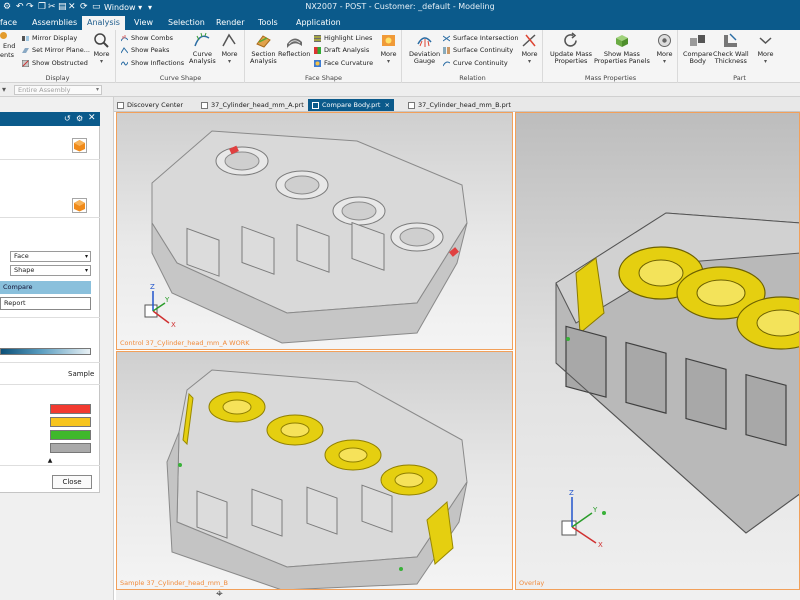 The width and height of the screenshot is (800, 600). Describe the element at coordinates (424, 48) in the screenshot. I see `deviation-gauge-button: Deviation Gauge` at that location.